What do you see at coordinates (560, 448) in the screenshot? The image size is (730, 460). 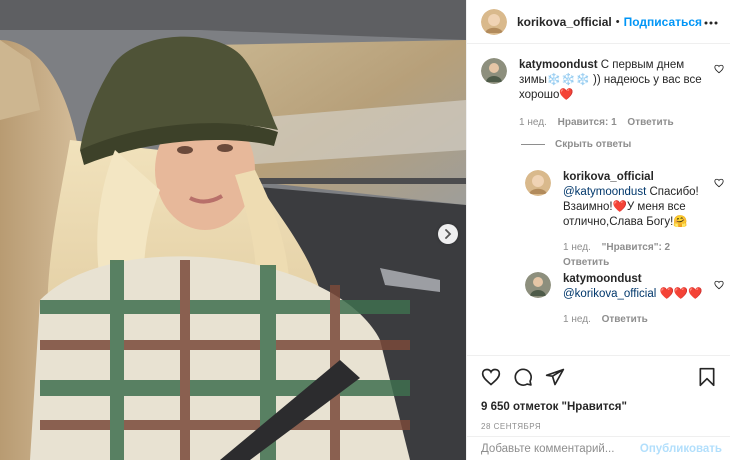 I see `comment-input` at bounding box center [560, 448].